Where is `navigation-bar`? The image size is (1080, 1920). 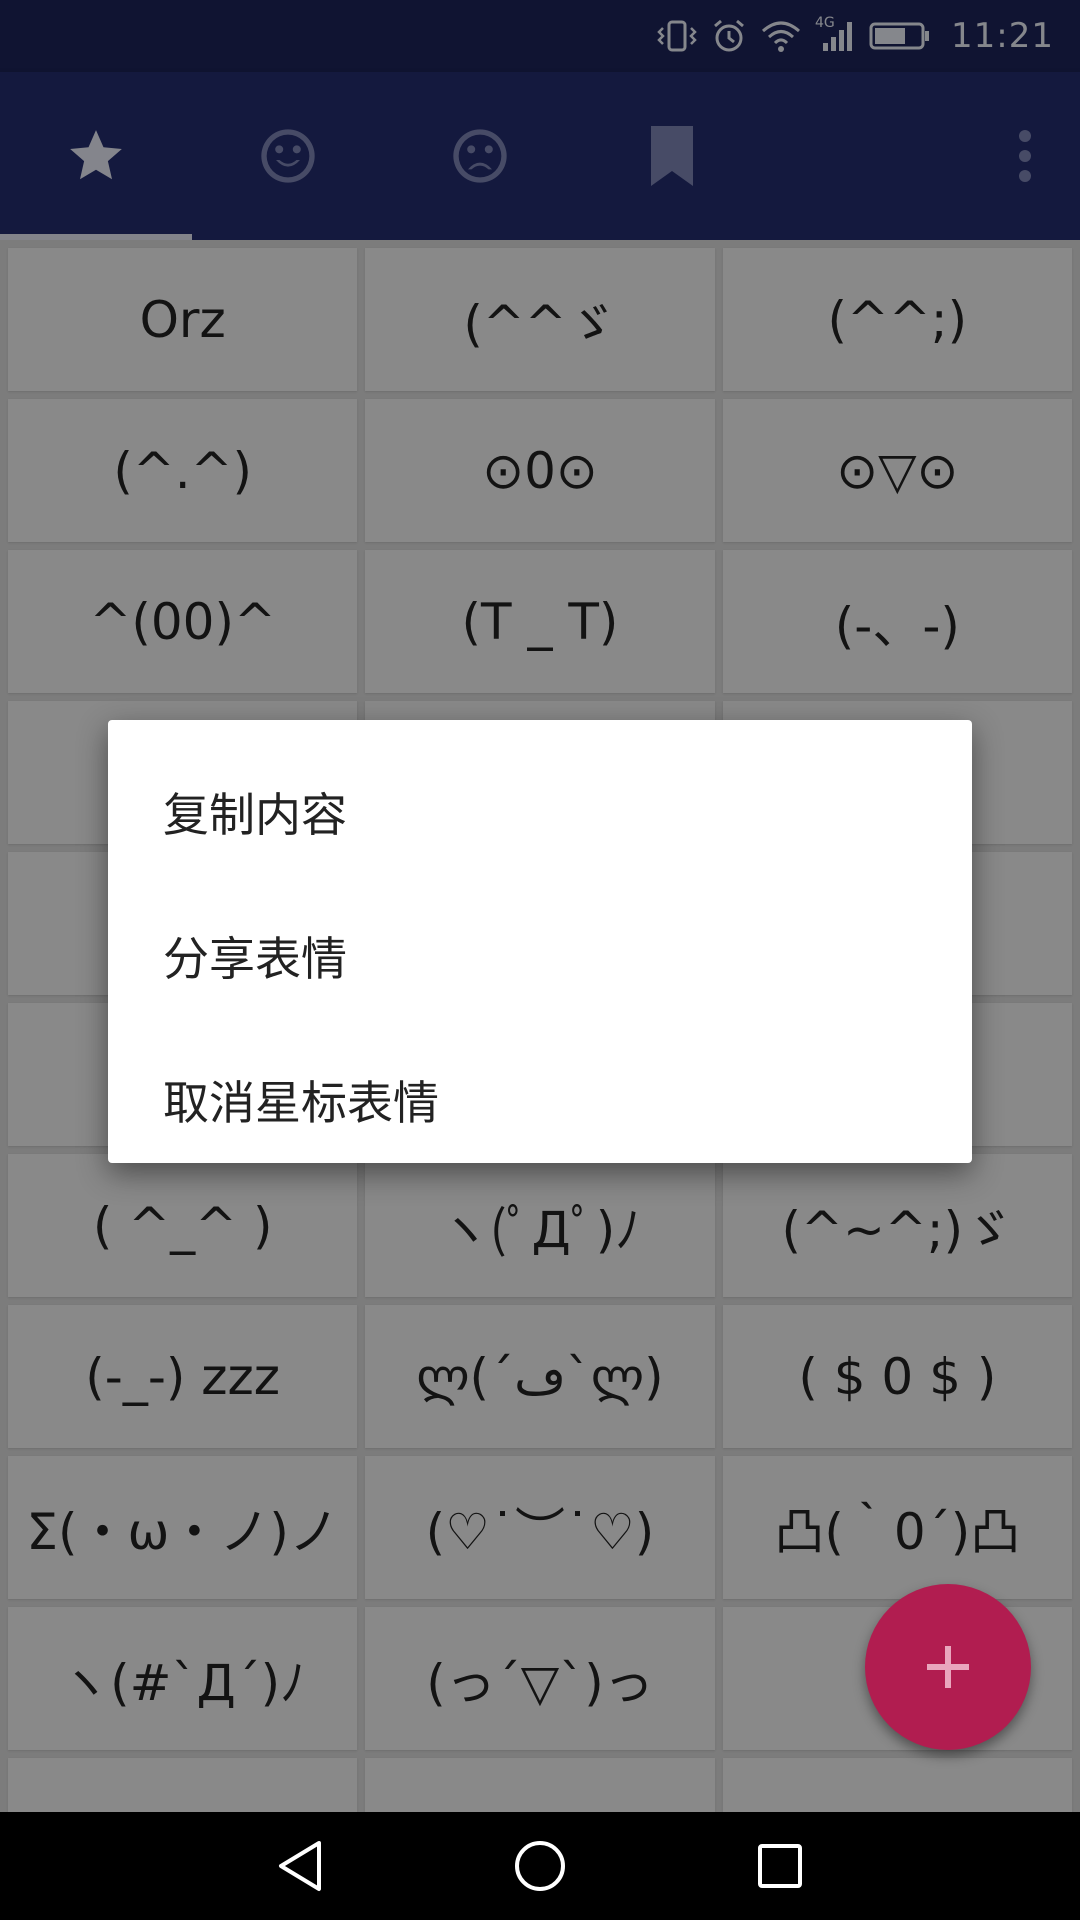 navigation-bar is located at coordinates (540, 1866).